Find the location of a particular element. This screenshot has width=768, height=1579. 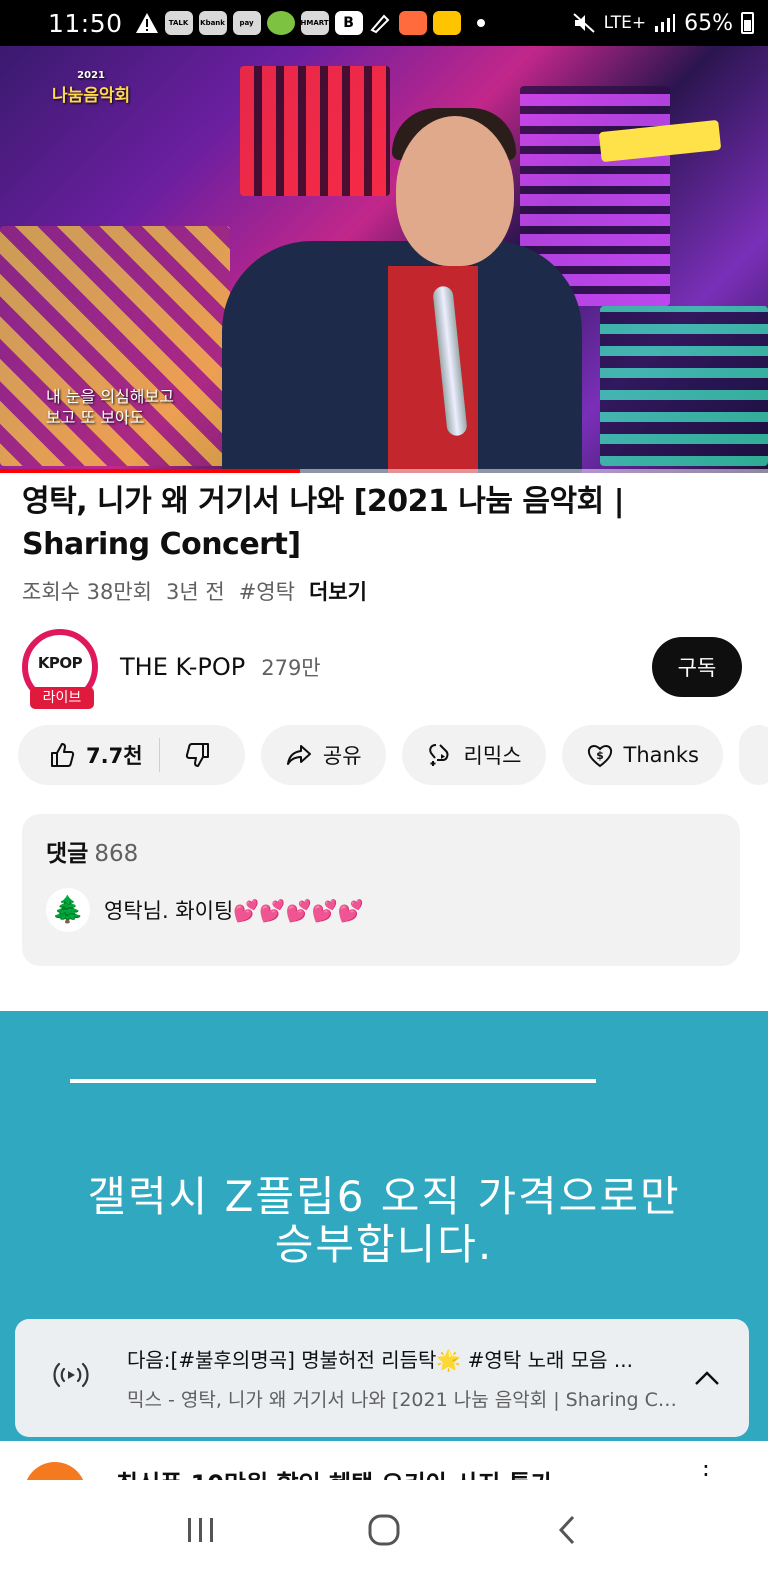

comments-card: 댓글 868 🌲 영탁님. 화이팅💕💕💕💕💕 is located at coordinates (381, 890).